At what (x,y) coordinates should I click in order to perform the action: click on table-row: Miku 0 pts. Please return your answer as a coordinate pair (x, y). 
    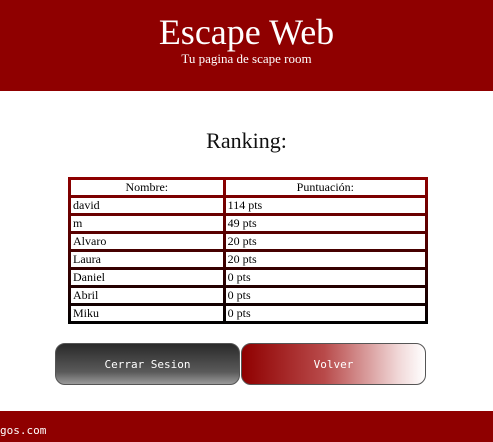
    Looking at the image, I should click on (248, 313).